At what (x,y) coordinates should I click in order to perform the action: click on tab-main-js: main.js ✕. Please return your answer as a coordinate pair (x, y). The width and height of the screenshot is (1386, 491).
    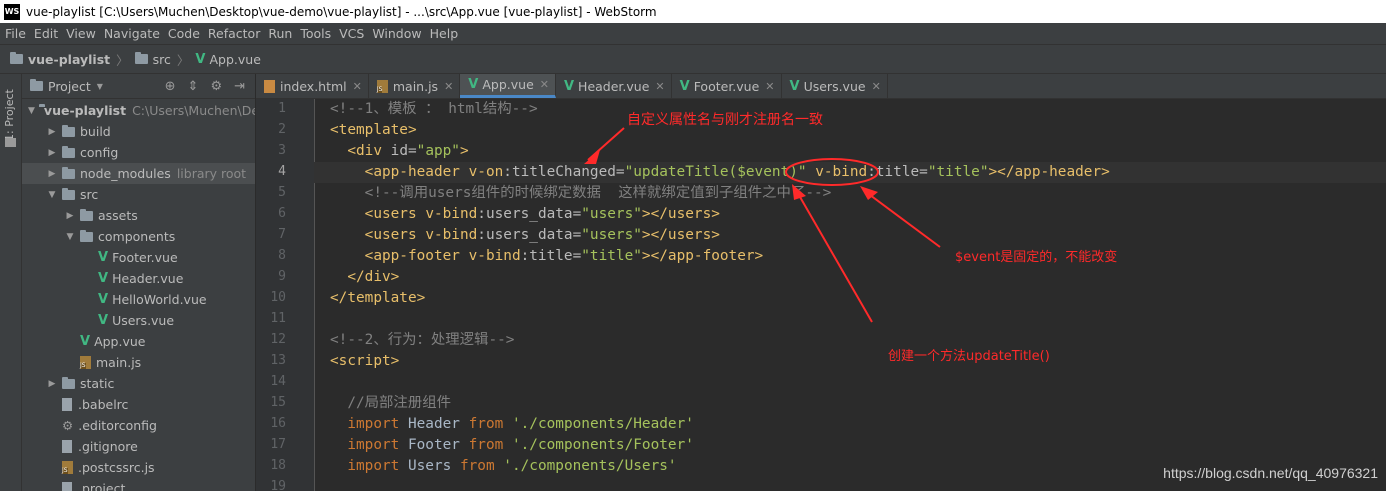
    Looking at the image, I should click on (415, 86).